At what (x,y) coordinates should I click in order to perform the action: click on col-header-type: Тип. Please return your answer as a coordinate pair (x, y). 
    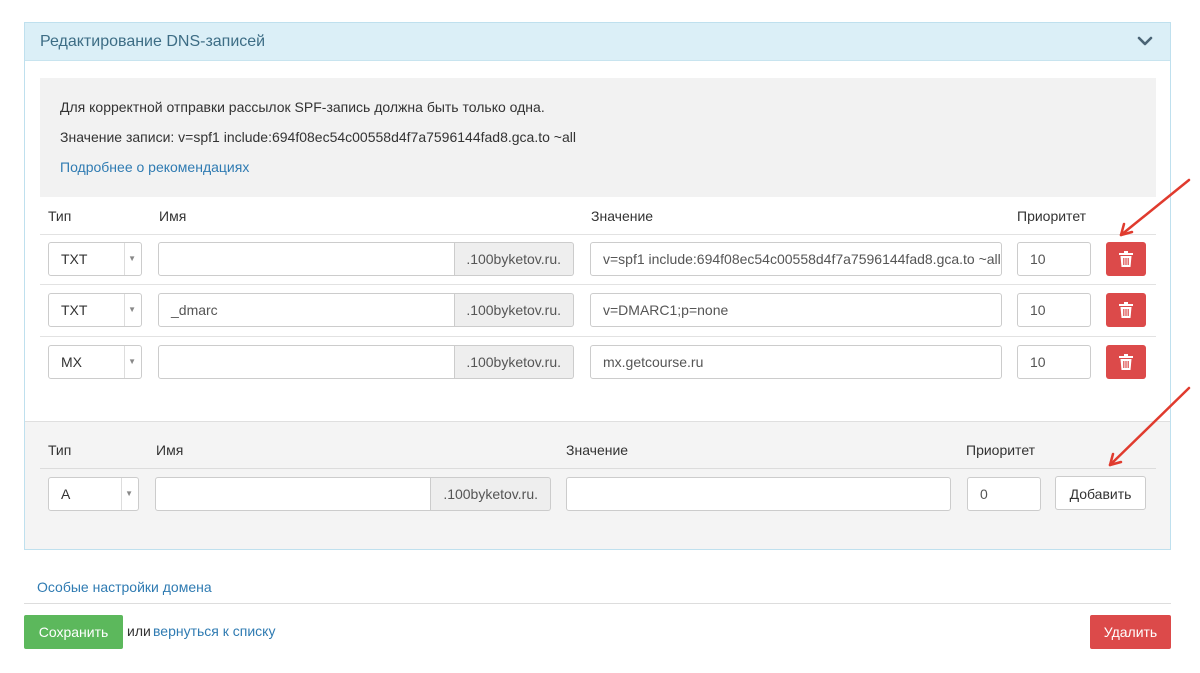
    Looking at the image, I should click on (60, 216).